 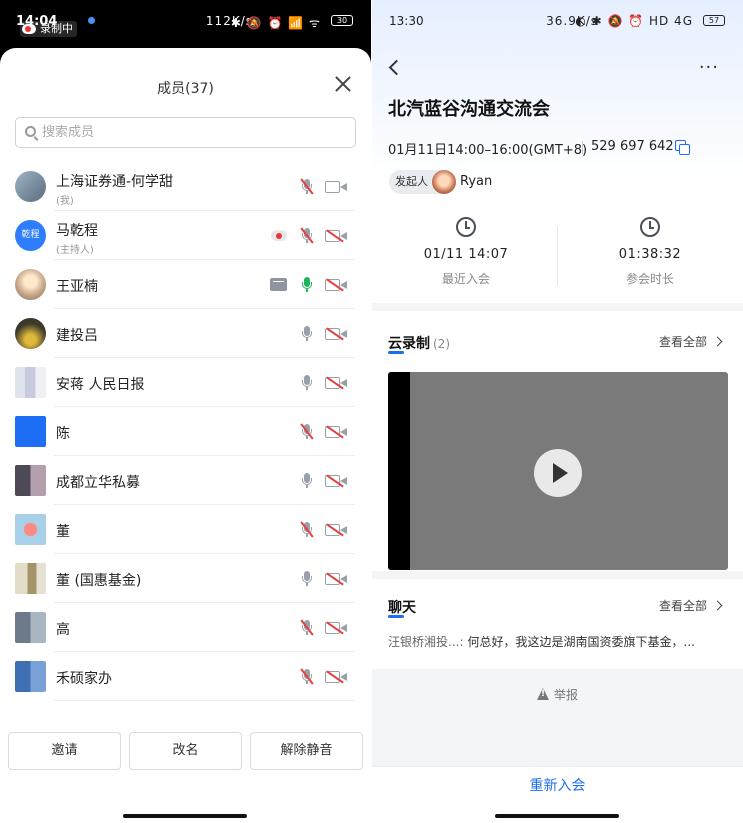 What do you see at coordinates (185, 627) in the screenshot?
I see `member-row: 高` at bounding box center [185, 627].